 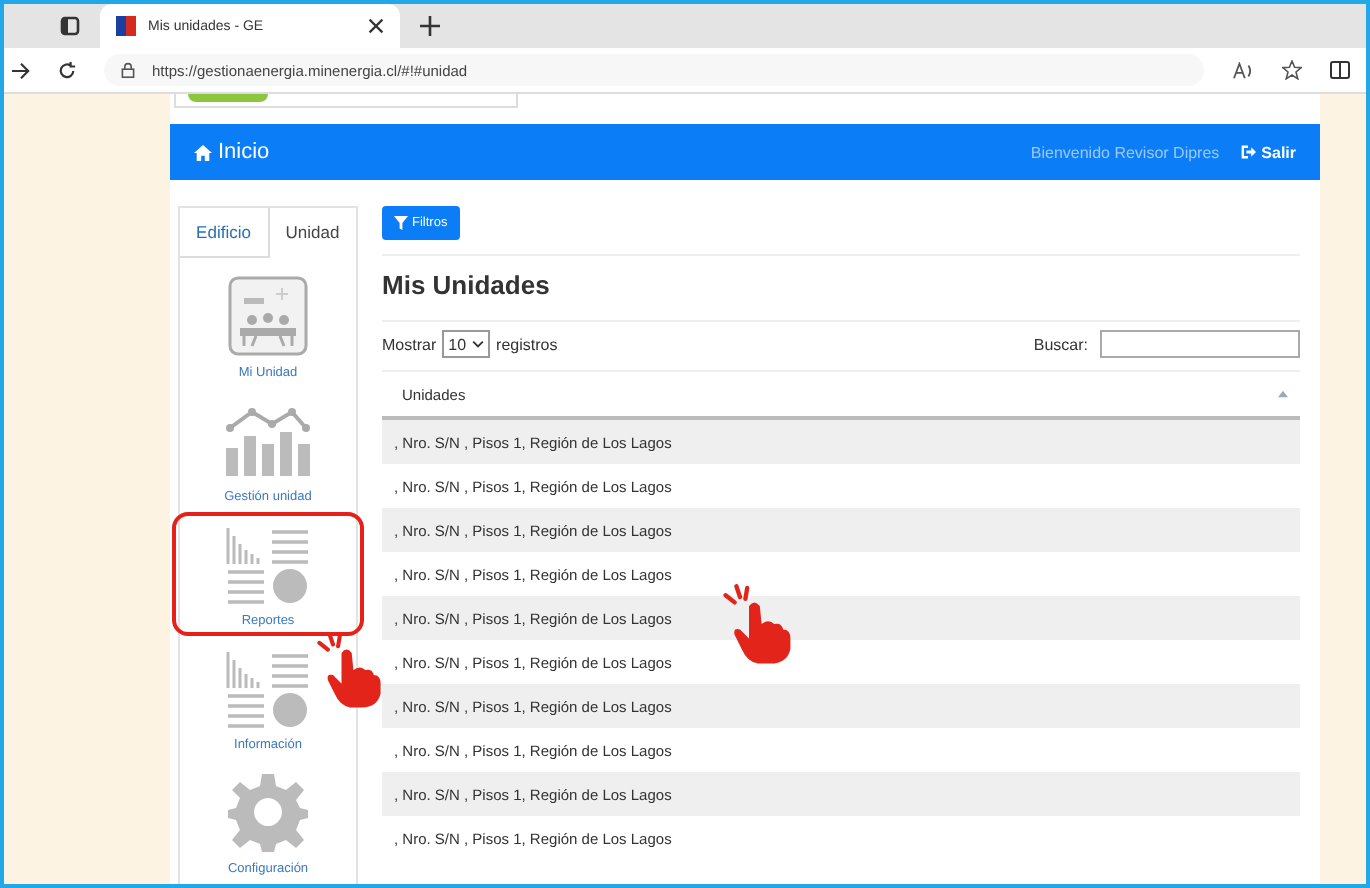 What do you see at coordinates (1243, 70) in the screenshot?
I see `read-aloud-icon` at bounding box center [1243, 70].